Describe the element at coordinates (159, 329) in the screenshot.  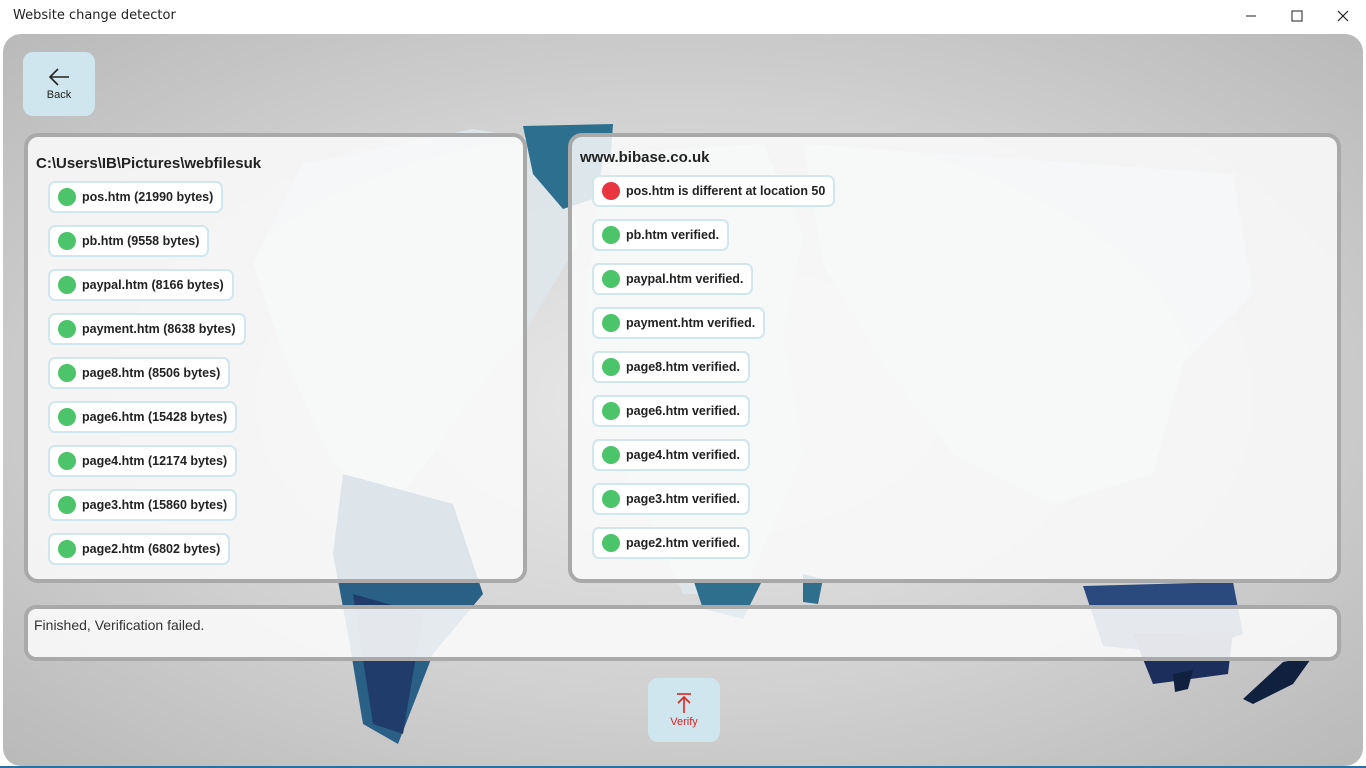
I see `list-item-label: payment.htm (8638 bytes)` at that location.